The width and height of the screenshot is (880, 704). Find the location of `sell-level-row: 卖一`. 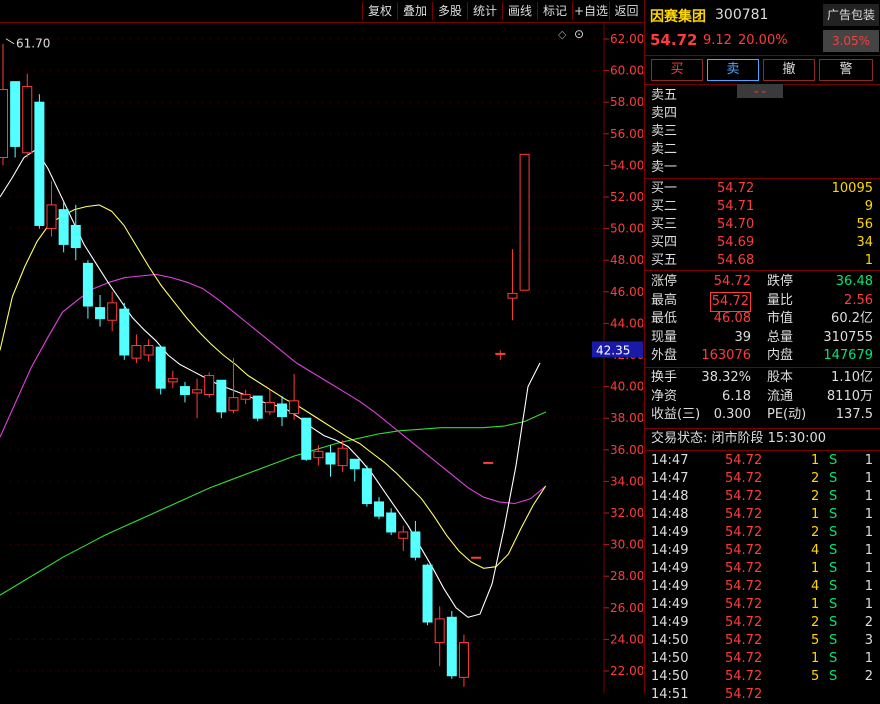

sell-level-row: 卖一 is located at coordinates (762, 168).